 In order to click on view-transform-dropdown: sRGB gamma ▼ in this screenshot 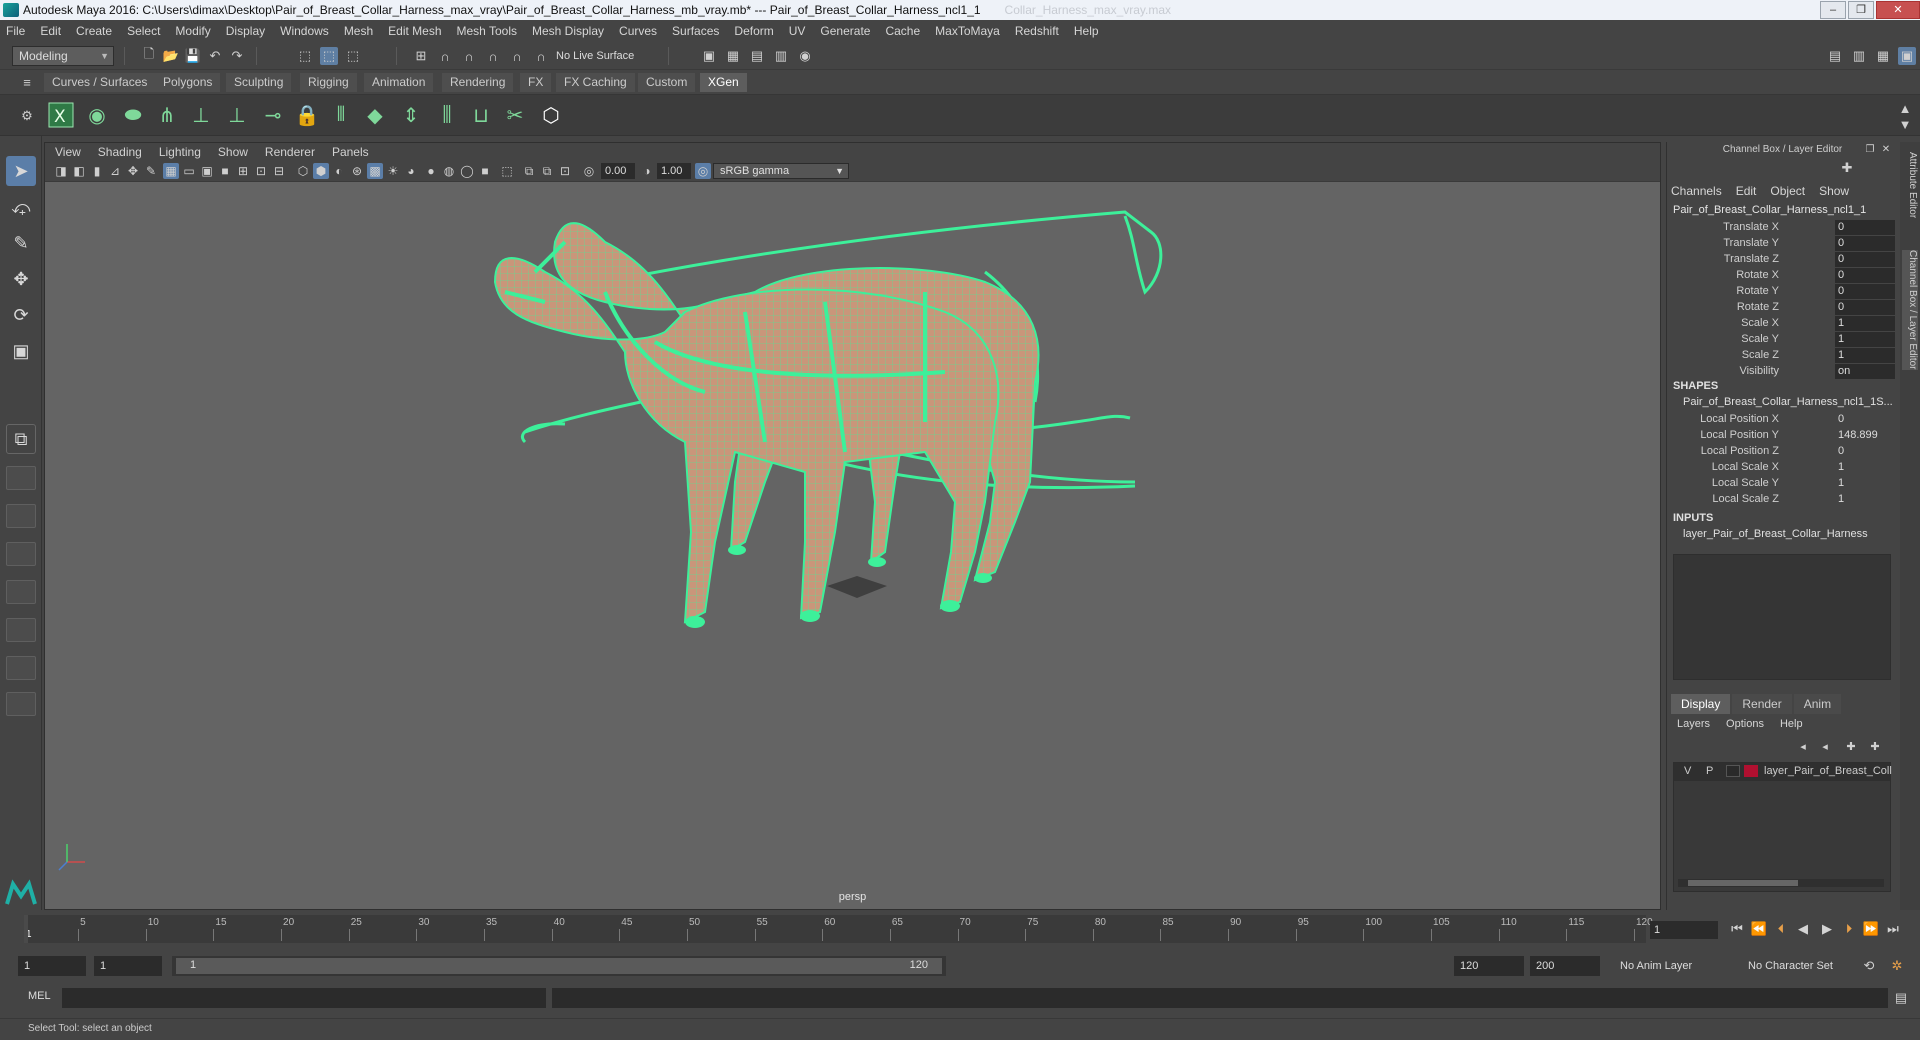, I will do `click(781, 171)`.